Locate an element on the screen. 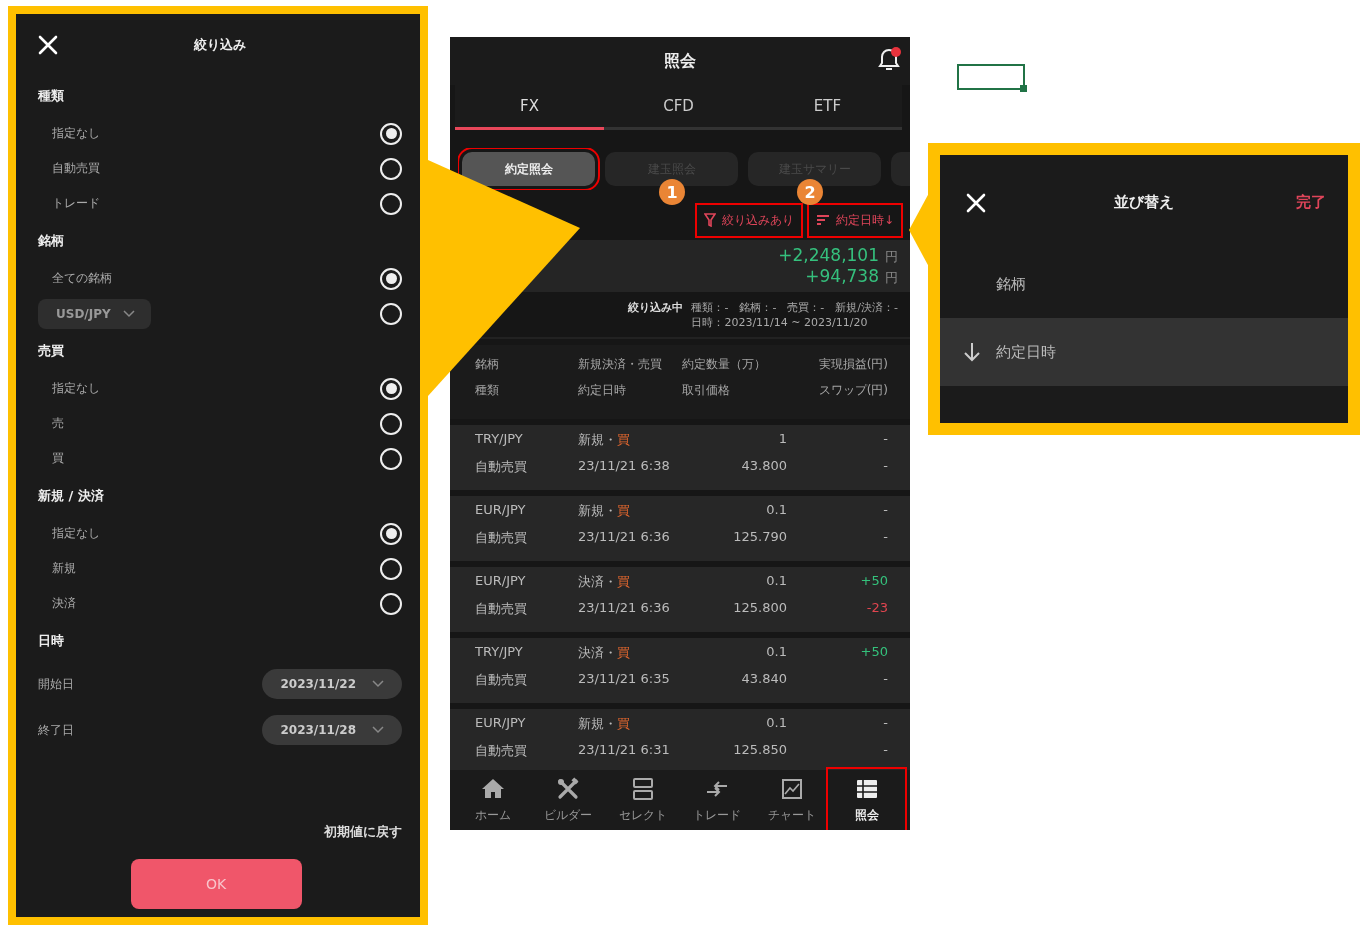 This screenshot has width=1365, height=926. table-cell-text: 23/11/21 6:35 is located at coordinates (624, 679).